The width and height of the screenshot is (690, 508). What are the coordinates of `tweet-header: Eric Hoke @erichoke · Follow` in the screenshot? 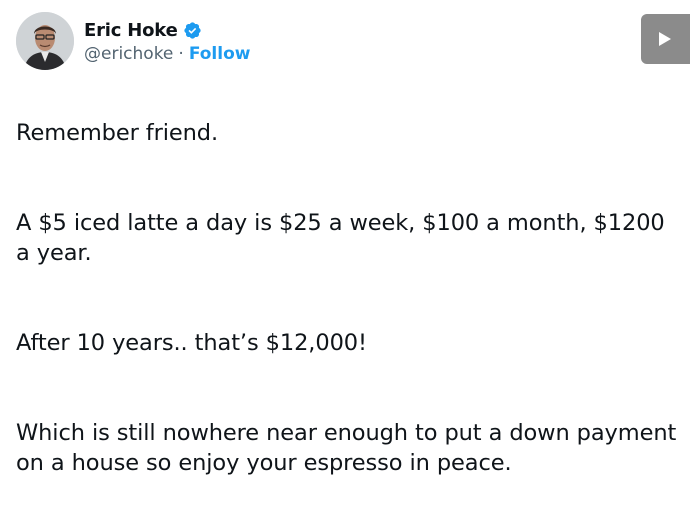 It's located at (133, 41).